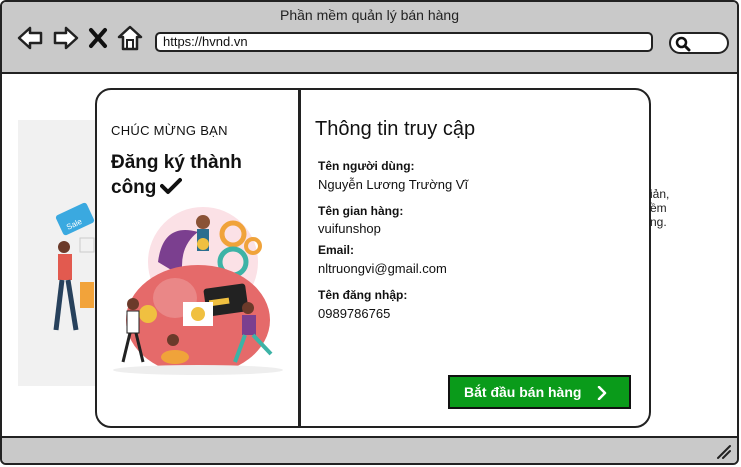 The height and width of the screenshot is (467, 741). Describe the element at coordinates (98, 38) in the screenshot. I see `close-icon` at that location.